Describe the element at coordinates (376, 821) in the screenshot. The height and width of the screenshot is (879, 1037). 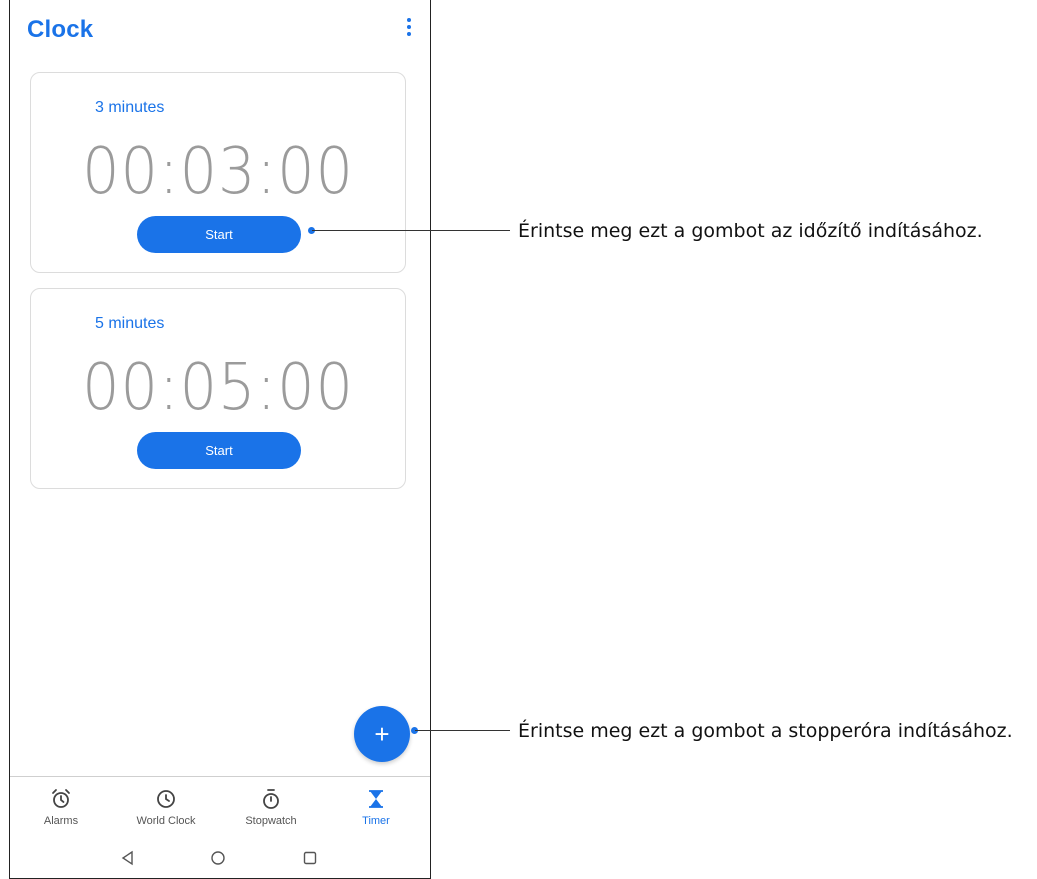
I see `nav-label: Timer` at that location.